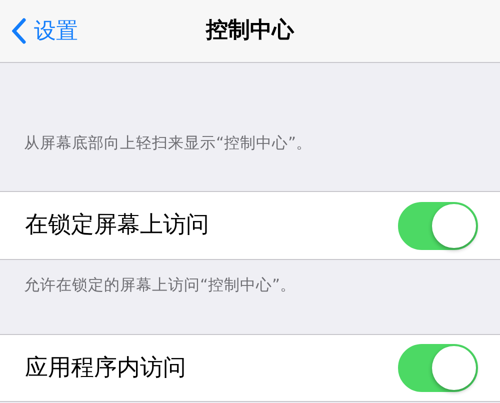  What do you see at coordinates (41, 31) in the screenshot?
I see `back-button: 设置` at bounding box center [41, 31].